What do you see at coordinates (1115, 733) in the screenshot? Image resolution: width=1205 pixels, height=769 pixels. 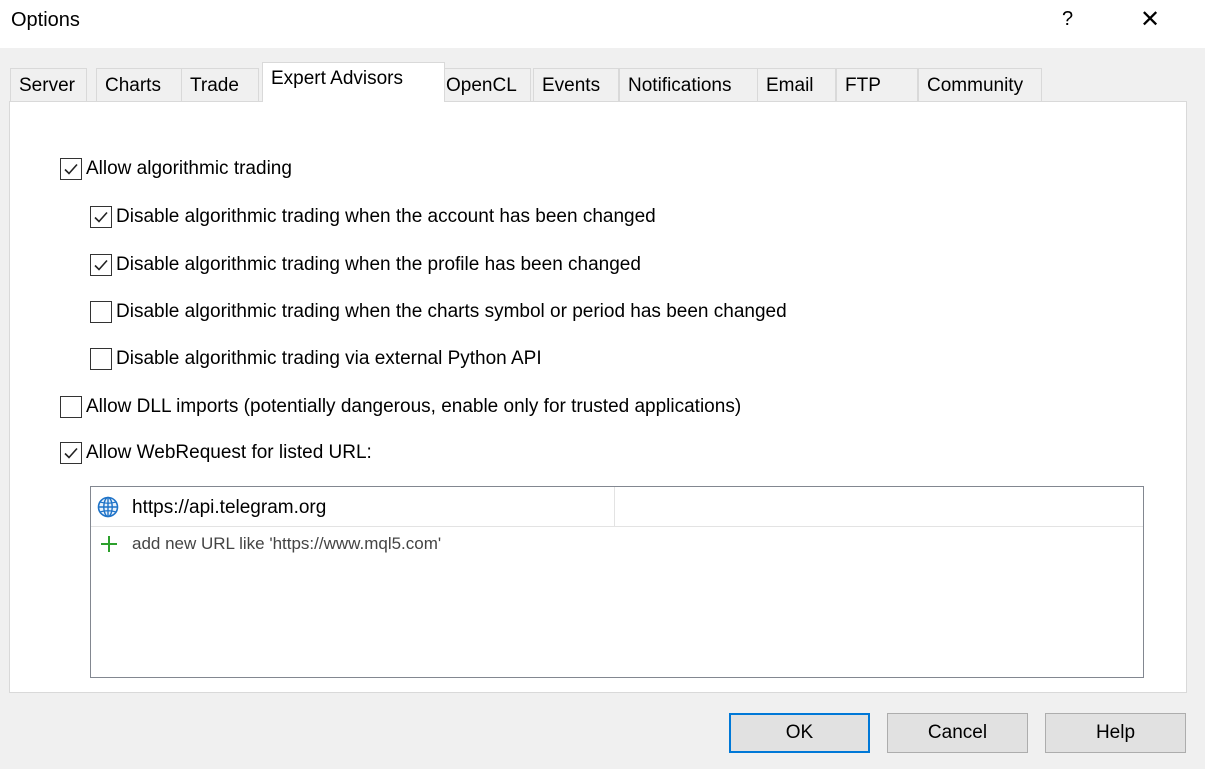 I see `help-button: Help` at bounding box center [1115, 733].